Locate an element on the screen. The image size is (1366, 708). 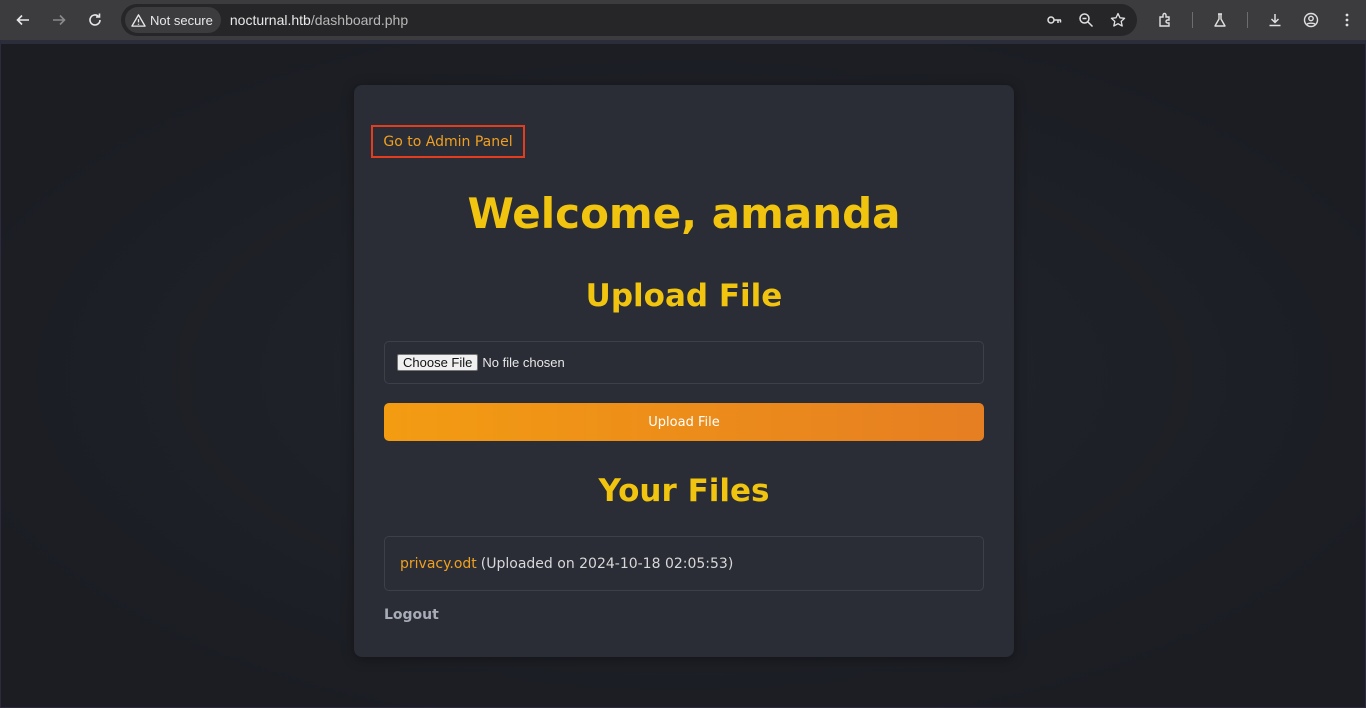
labs-icon is located at coordinates (1220, 20).